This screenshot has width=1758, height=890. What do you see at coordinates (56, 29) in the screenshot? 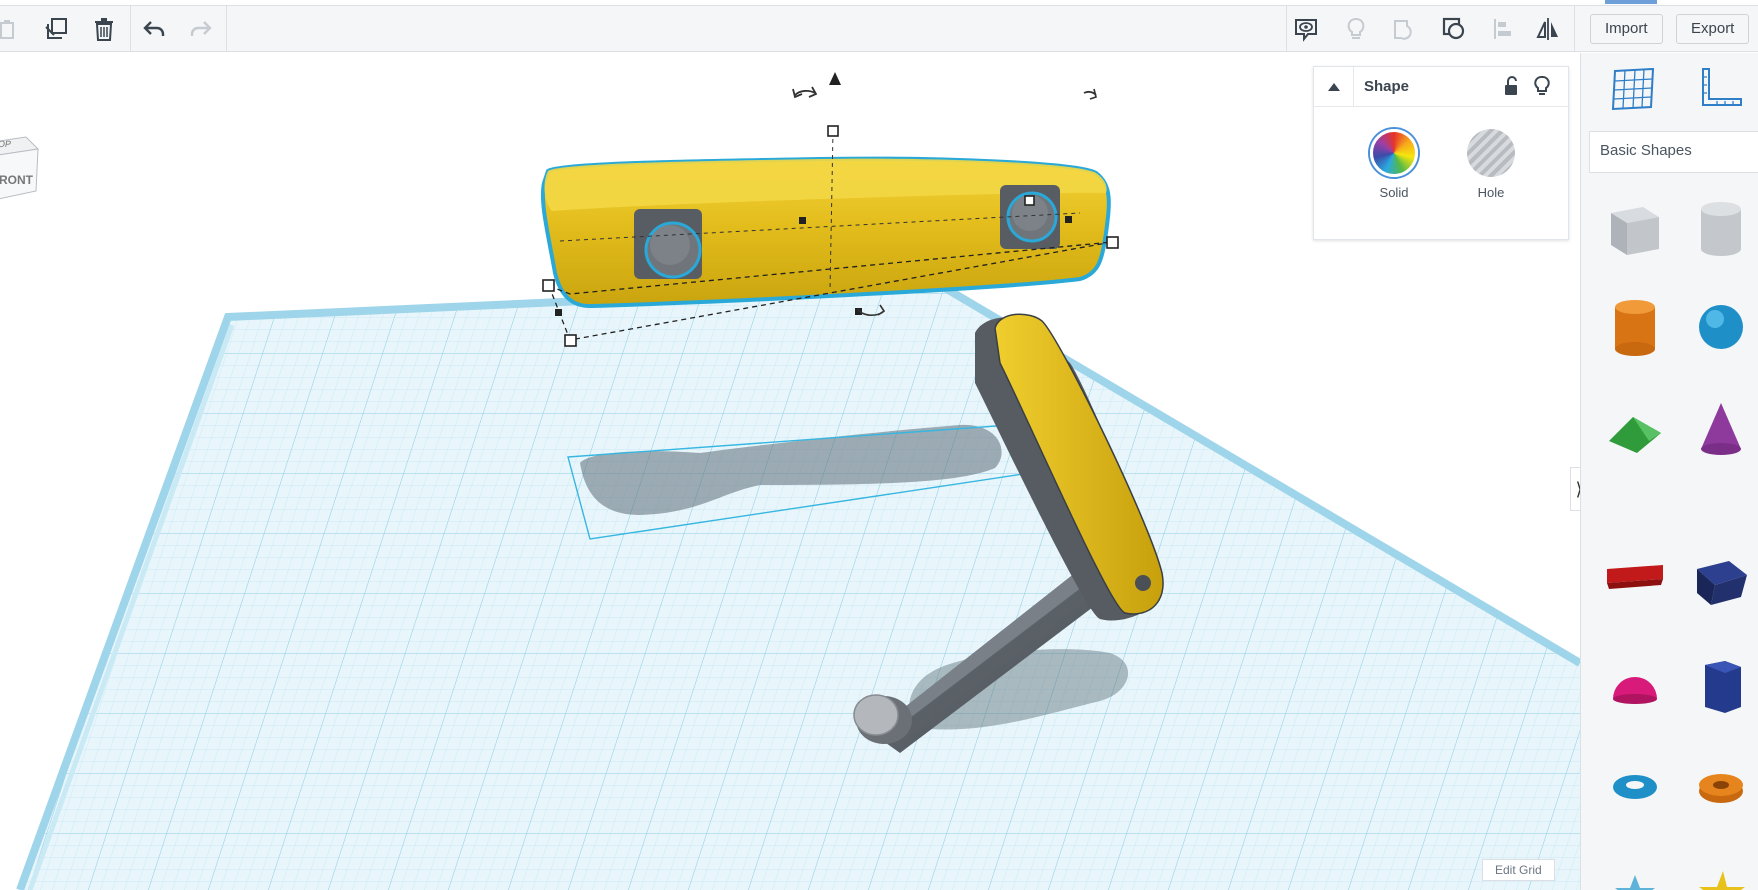
I see `duplicate-icon` at bounding box center [56, 29].